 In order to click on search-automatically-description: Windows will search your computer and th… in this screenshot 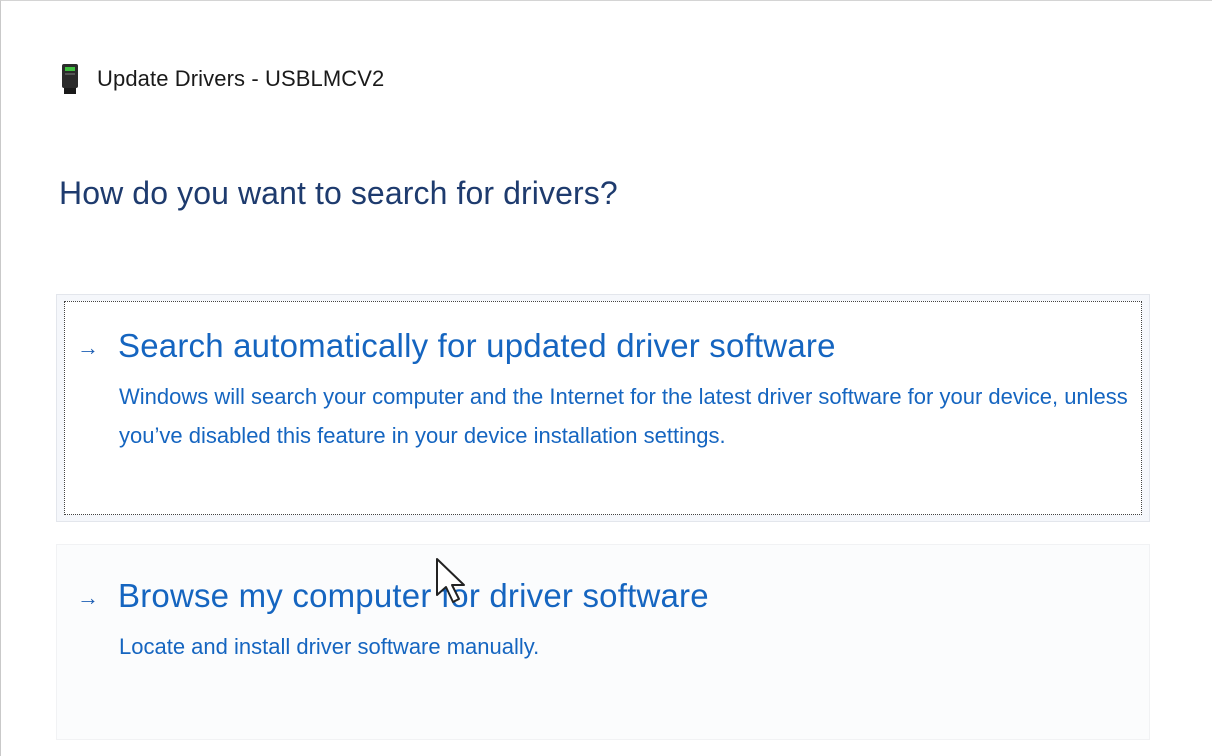, I will do `click(623, 416)`.